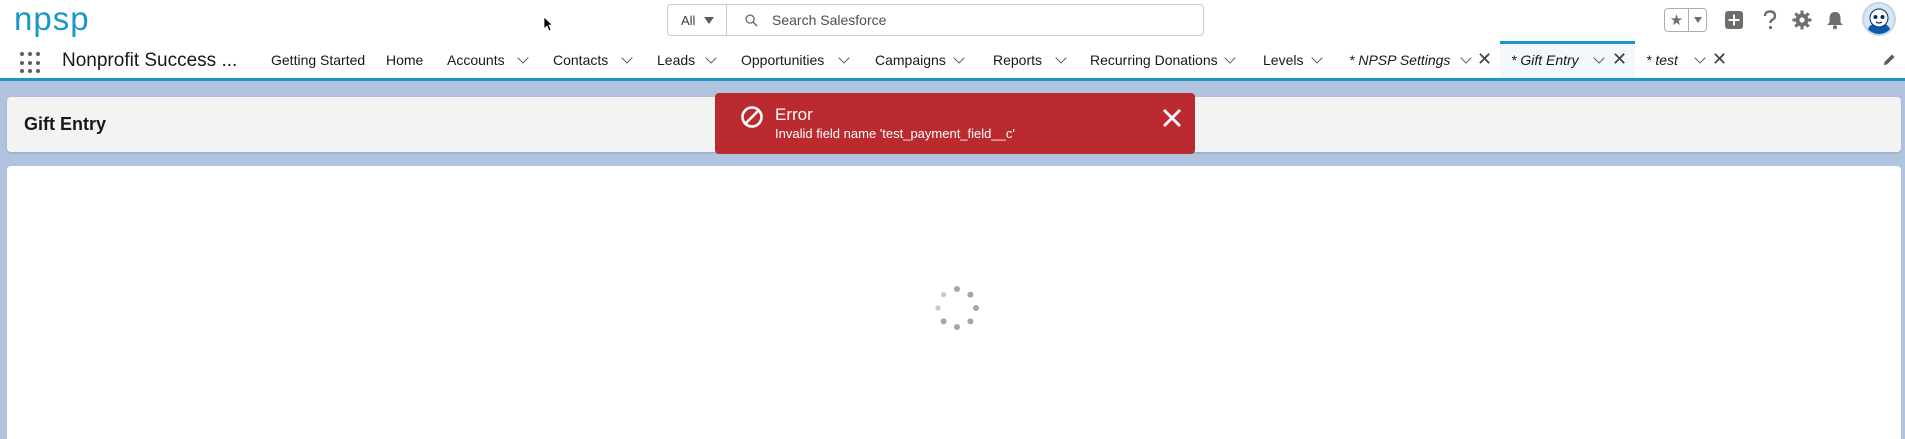 The image size is (1905, 439). I want to click on tab-label: Accounts, so click(476, 59).